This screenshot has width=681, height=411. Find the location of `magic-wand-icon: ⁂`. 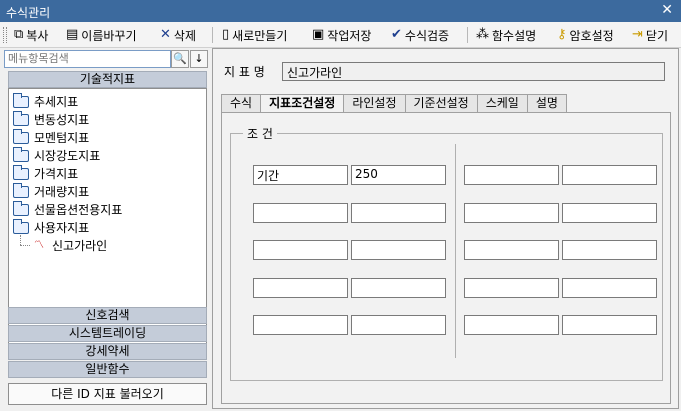

magic-wand-icon: ⁂ is located at coordinates (482, 34).